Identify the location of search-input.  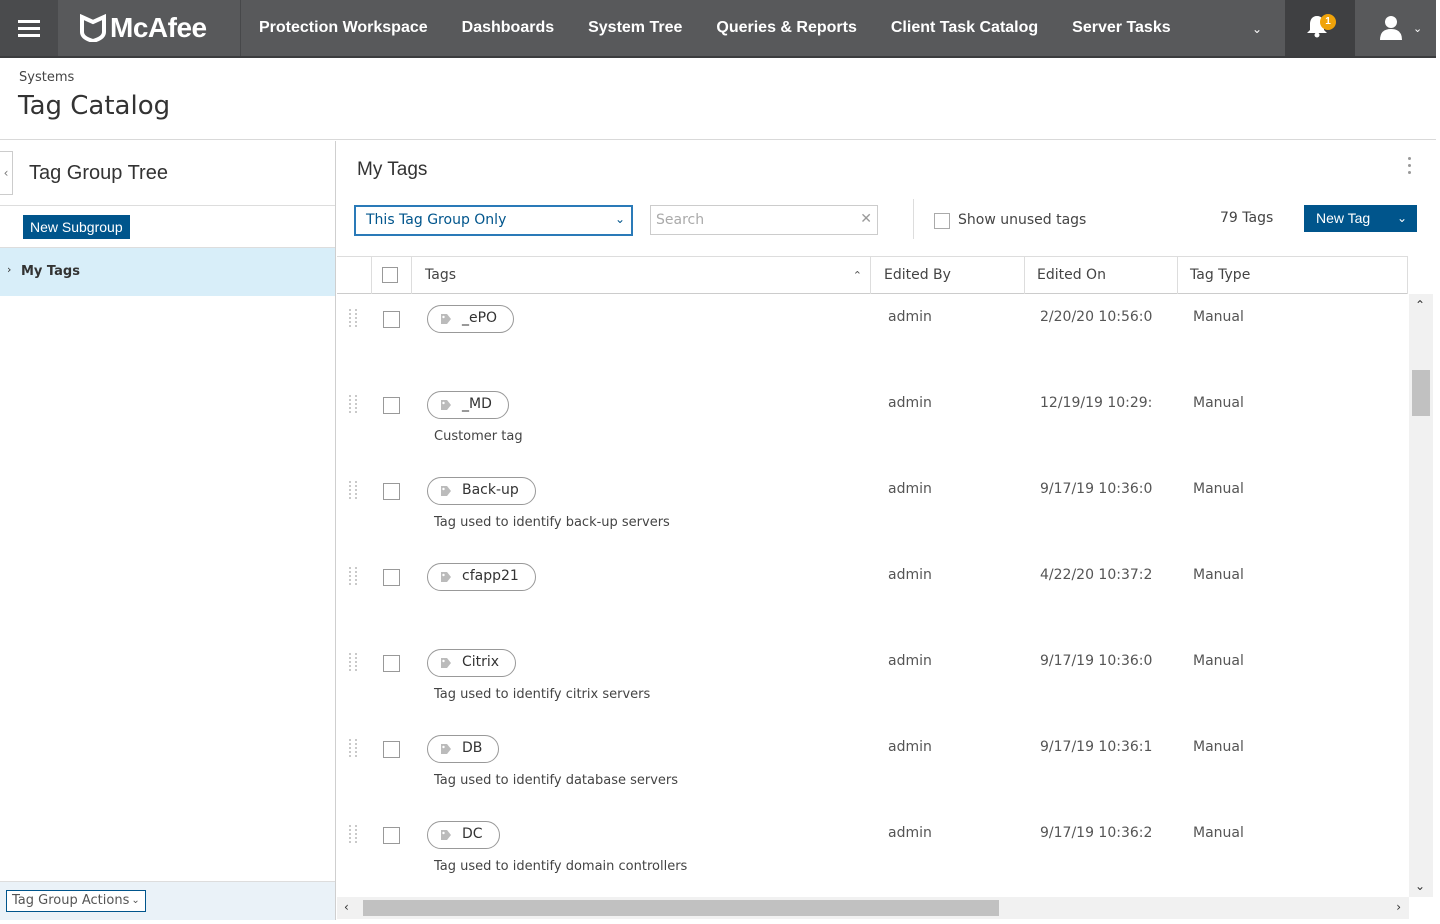
(753, 220).